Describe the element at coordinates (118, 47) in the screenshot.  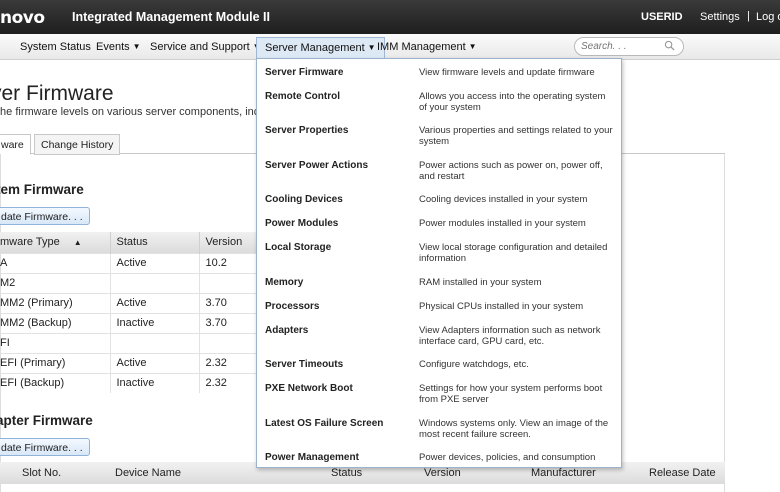
I see `nav-events: Events ▼` at that location.